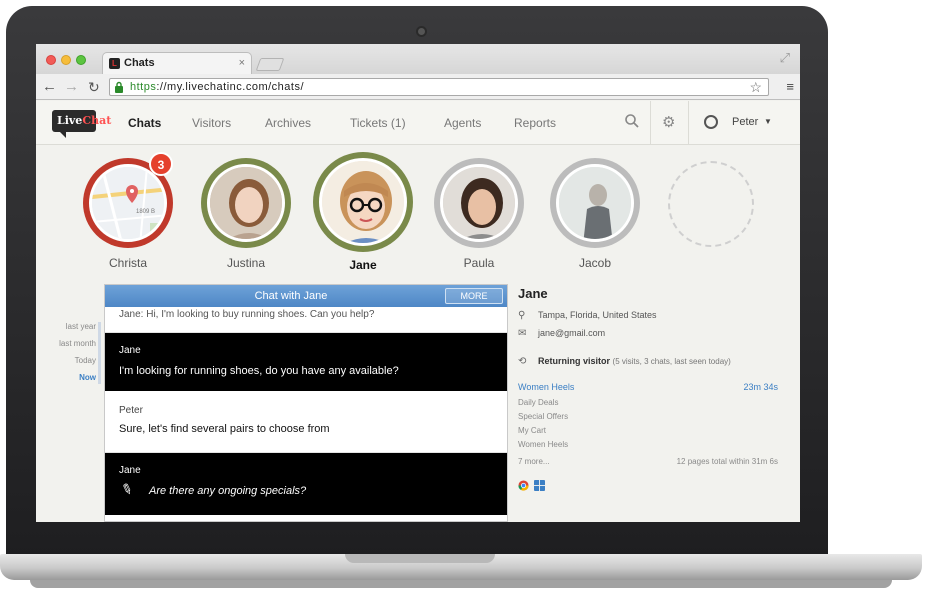 The image size is (932, 603). I want to click on new-tab-button, so click(270, 64).